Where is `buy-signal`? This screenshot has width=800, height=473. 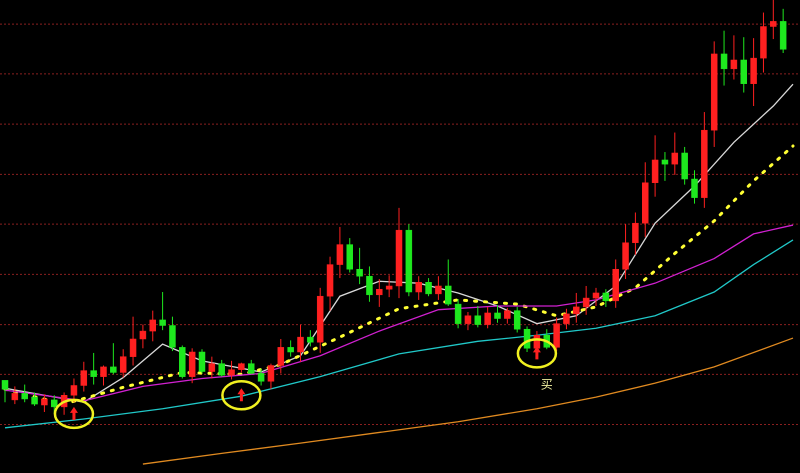
buy-signal is located at coordinates (241, 395).